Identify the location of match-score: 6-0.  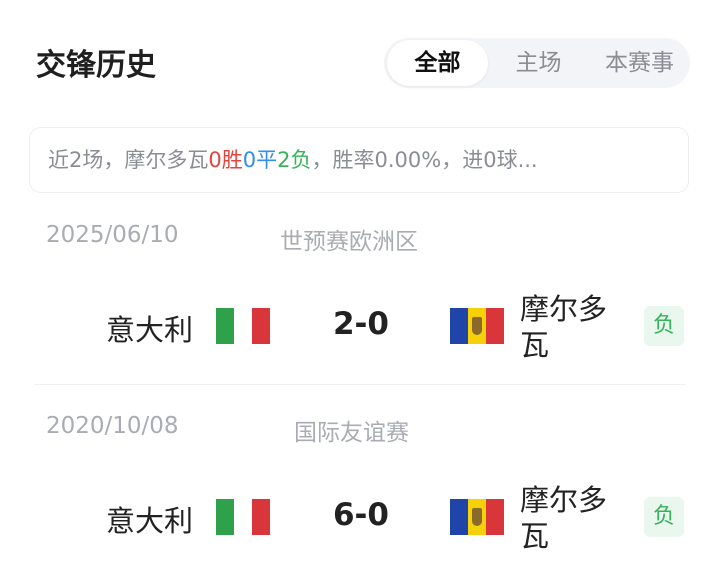
(360, 515).